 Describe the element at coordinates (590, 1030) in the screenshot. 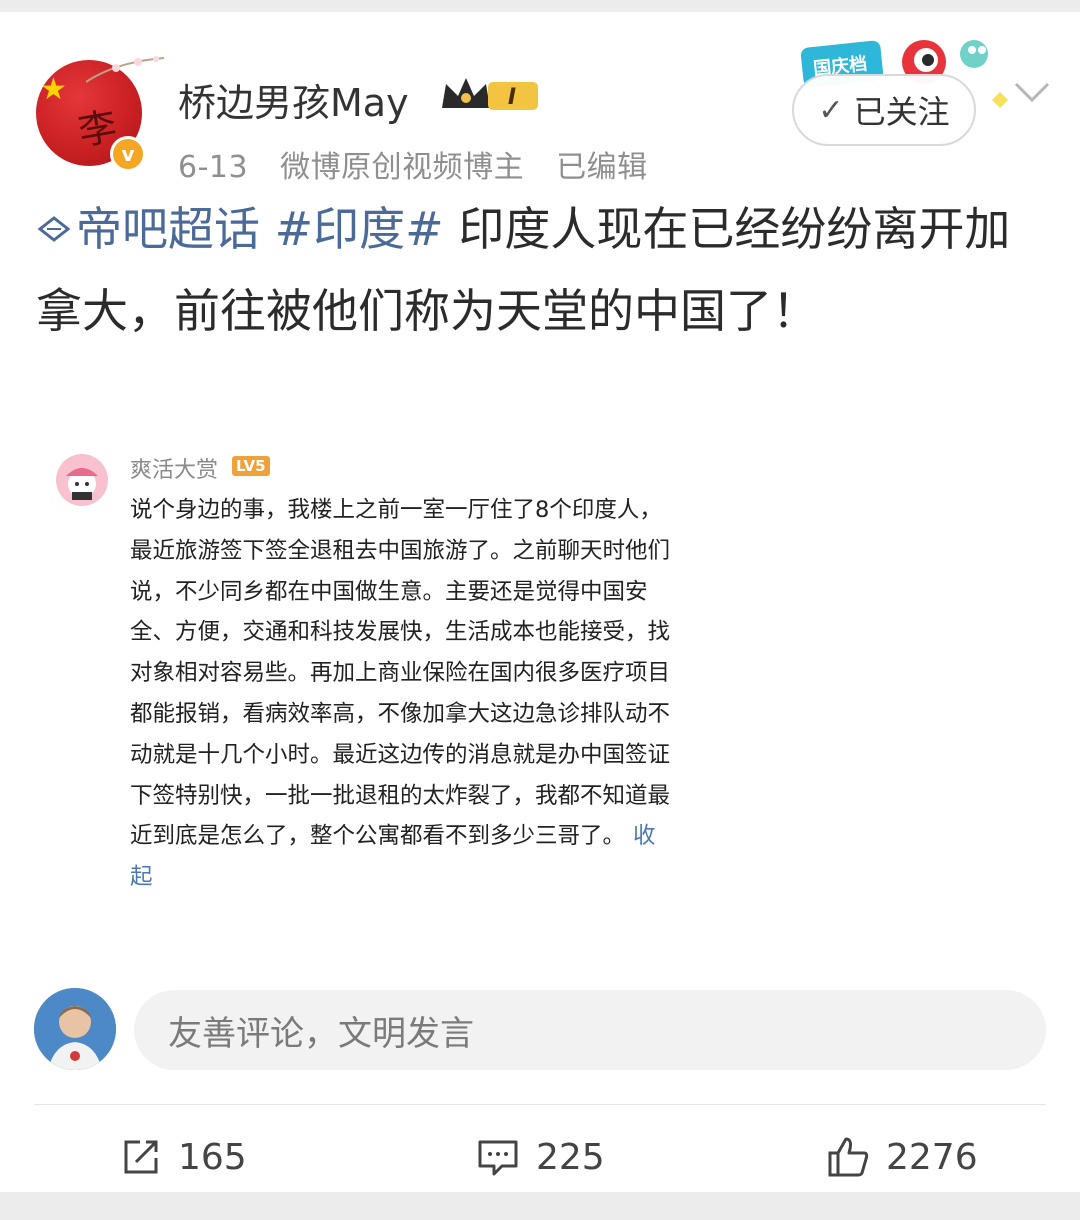

I see `comment-input: 友善评论，文明发言` at that location.